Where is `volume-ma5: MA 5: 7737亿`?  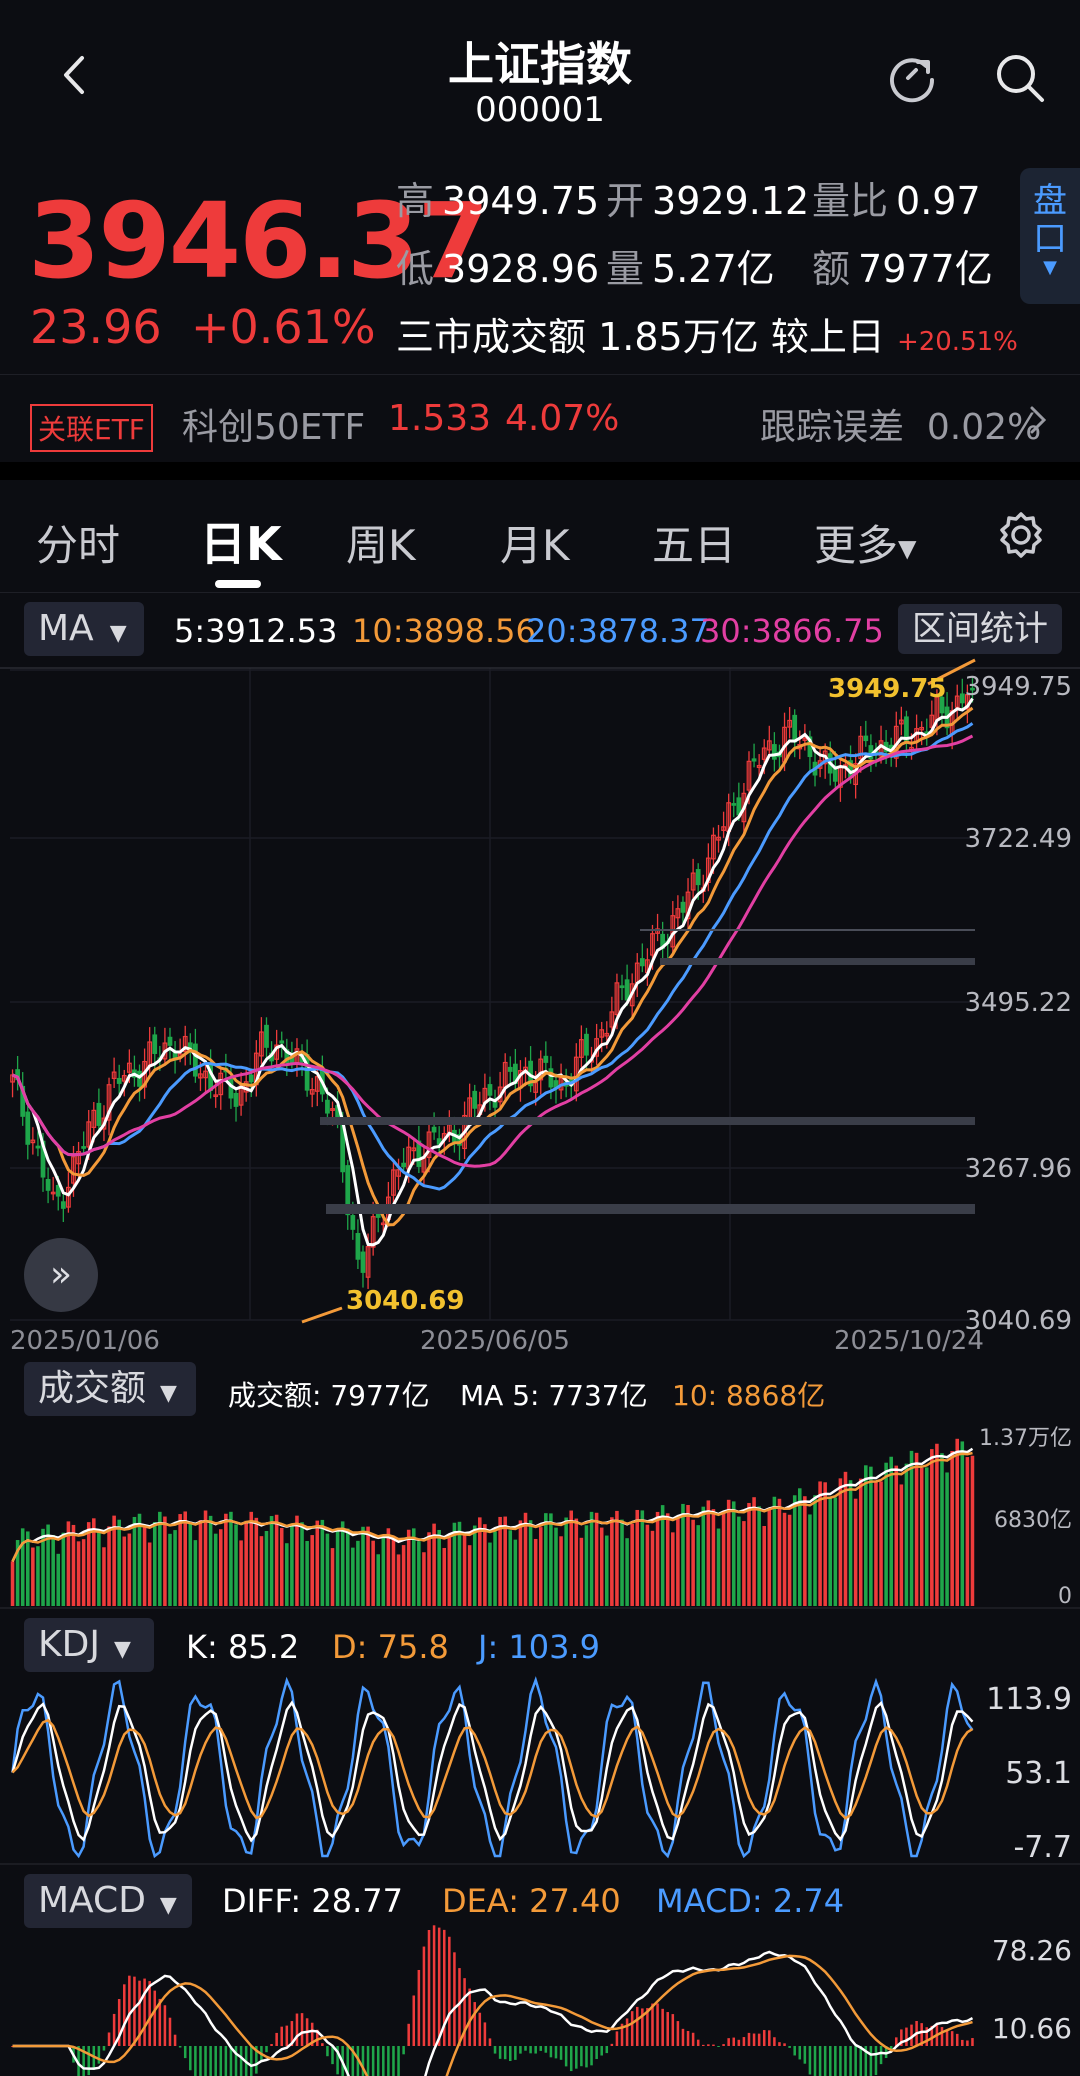
volume-ma5: MA 5: 7737亿 is located at coordinates (554, 1395).